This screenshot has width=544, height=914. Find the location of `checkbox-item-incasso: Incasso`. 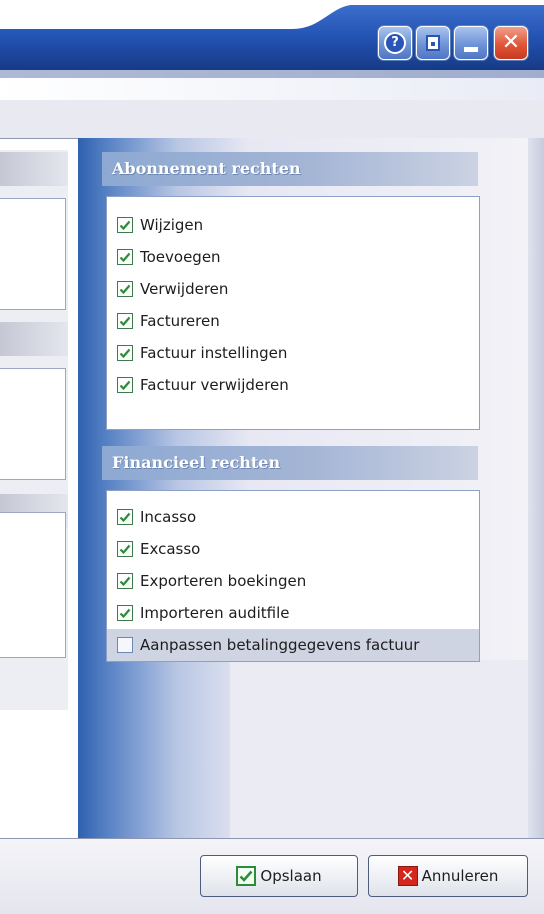

checkbox-item-incasso: Incasso is located at coordinates (293, 517).